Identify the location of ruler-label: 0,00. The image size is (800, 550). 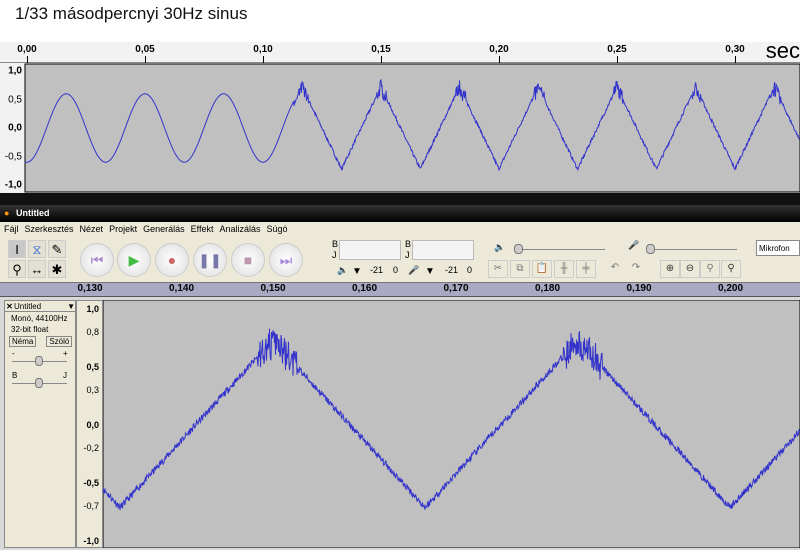
(27, 49).